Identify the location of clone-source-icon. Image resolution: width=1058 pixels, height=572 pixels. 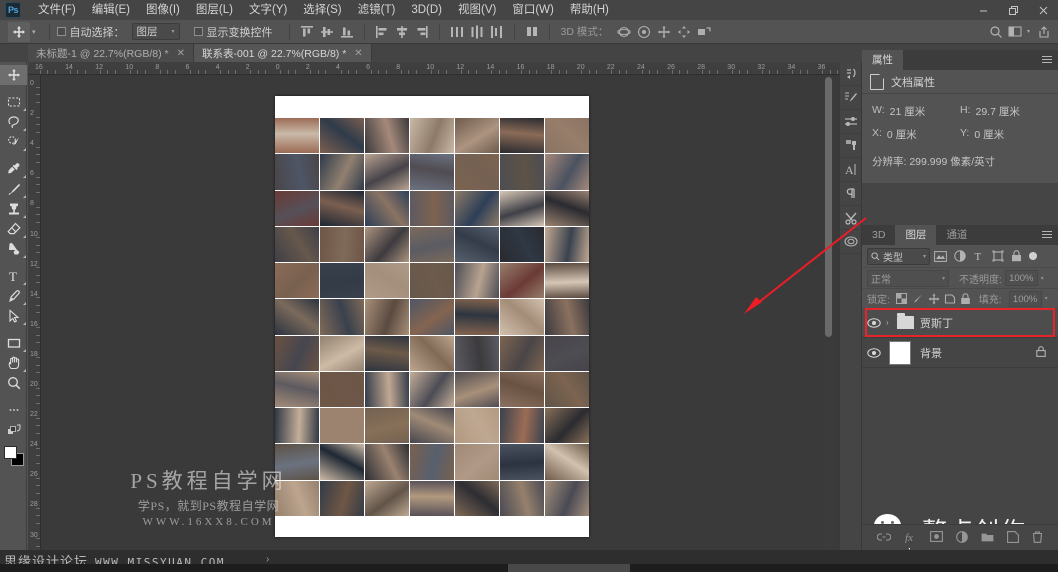
(851, 146).